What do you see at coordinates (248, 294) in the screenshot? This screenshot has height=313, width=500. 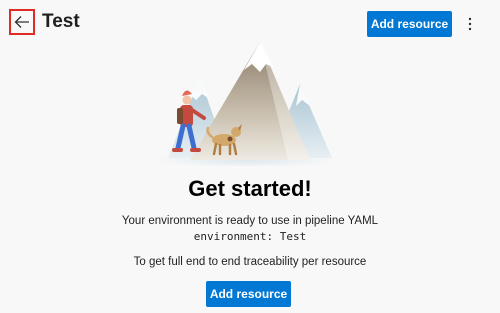 I see `add-resource-main-button: Add resource` at bounding box center [248, 294].